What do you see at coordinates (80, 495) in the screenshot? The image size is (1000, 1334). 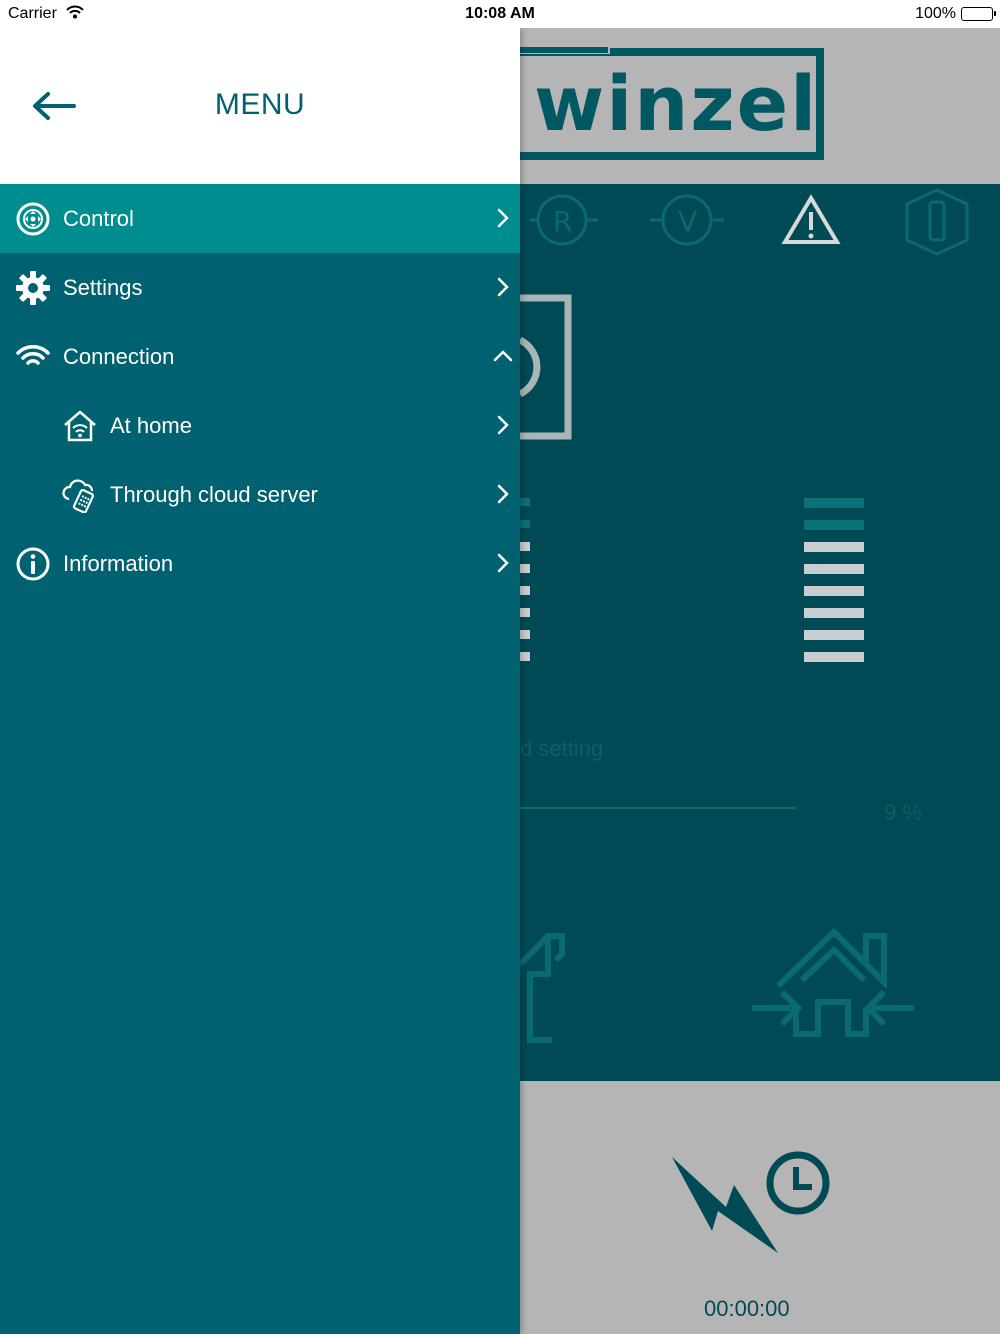 I see `cloud-server-icon` at bounding box center [80, 495].